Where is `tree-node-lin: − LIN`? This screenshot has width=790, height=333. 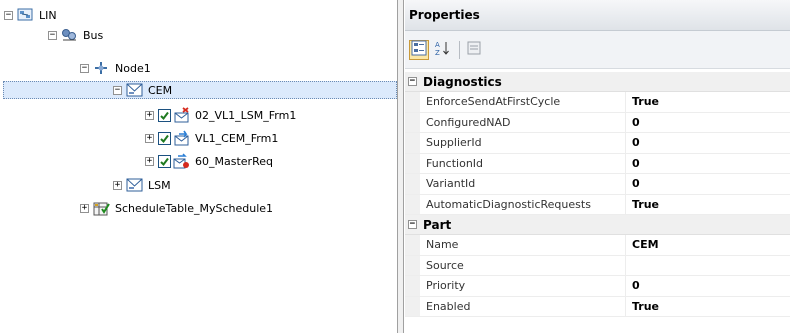 tree-node-lin: − LIN is located at coordinates (31, 15).